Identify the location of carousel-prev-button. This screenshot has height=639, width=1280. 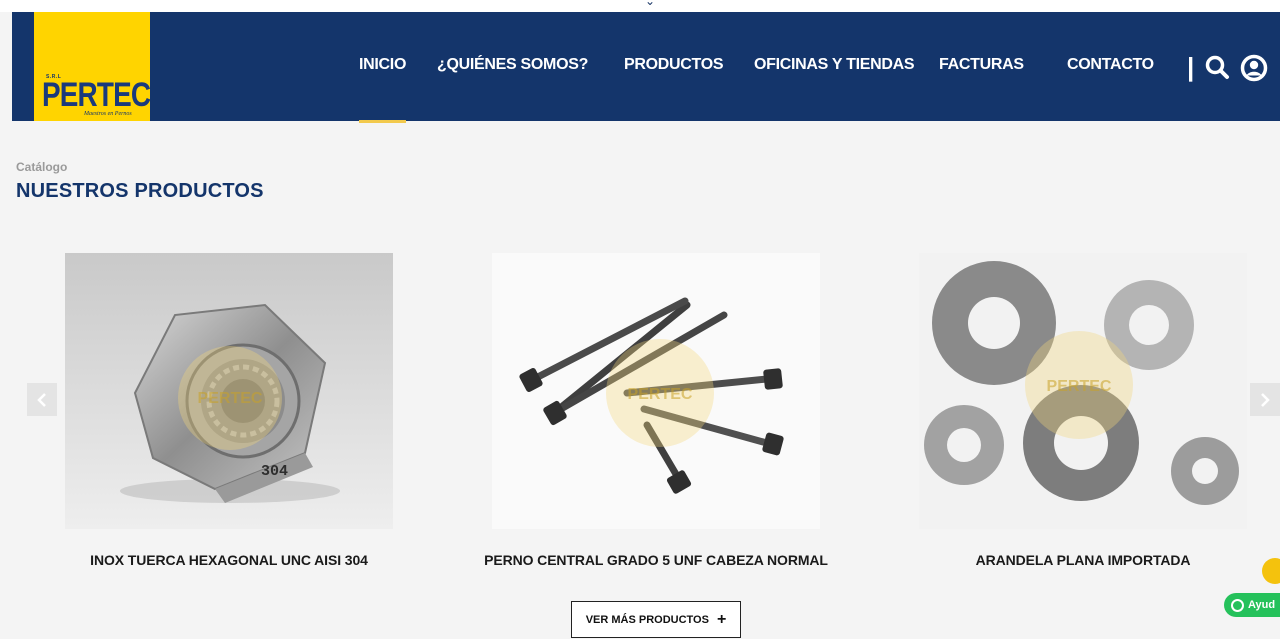
(42, 399).